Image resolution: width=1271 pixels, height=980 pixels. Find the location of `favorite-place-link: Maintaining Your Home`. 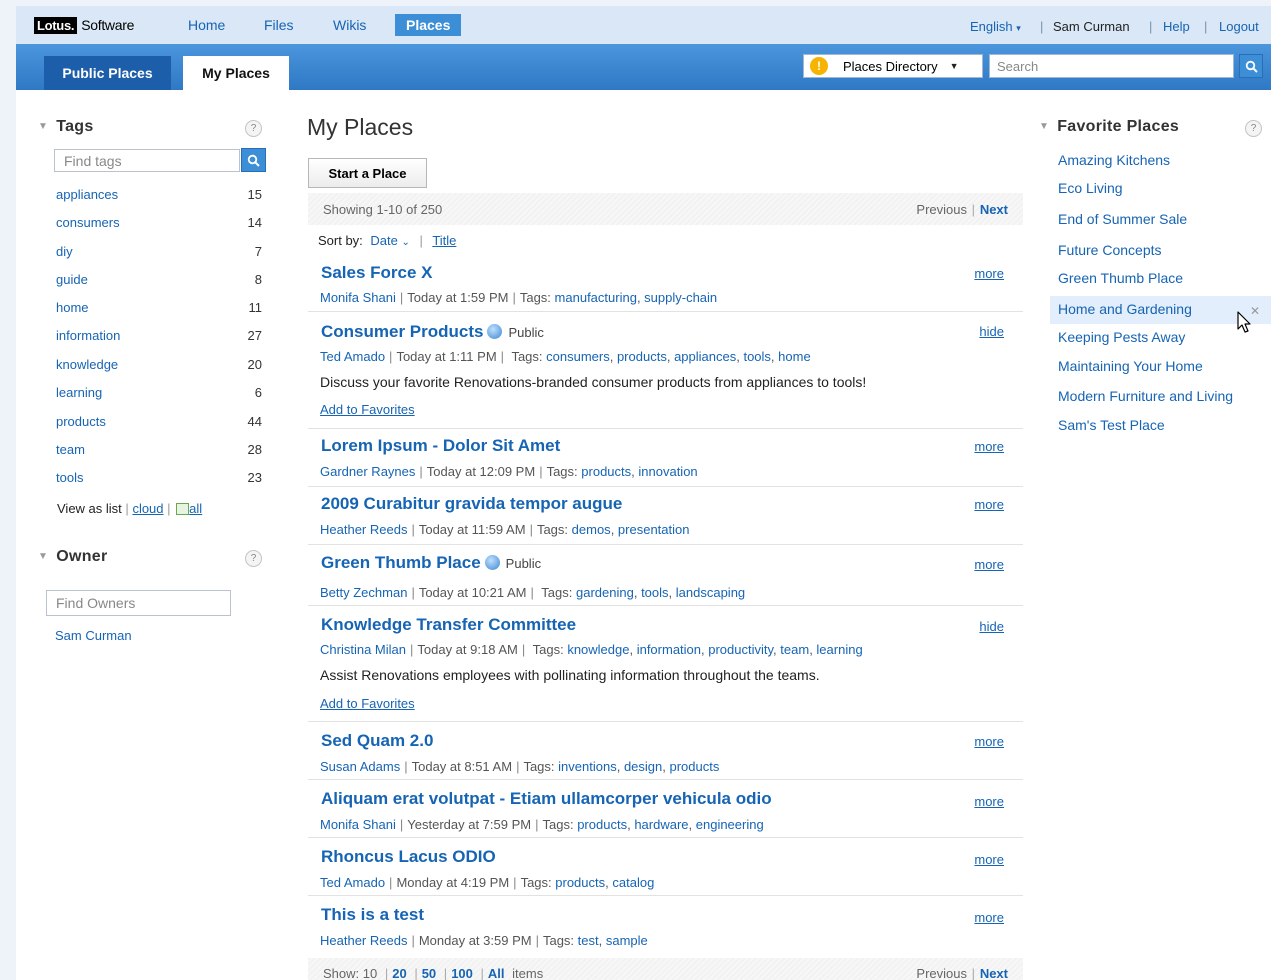

favorite-place-link: Maintaining Your Home is located at coordinates (1130, 366).